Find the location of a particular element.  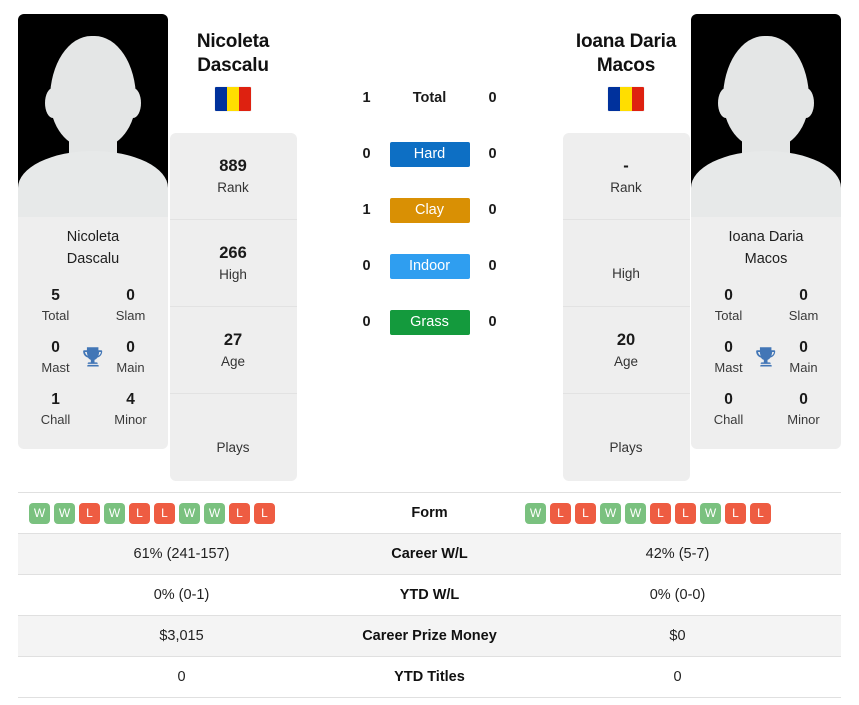

left-titles-row-1: 5 Total 0 Slam is located at coordinates (93, 305).